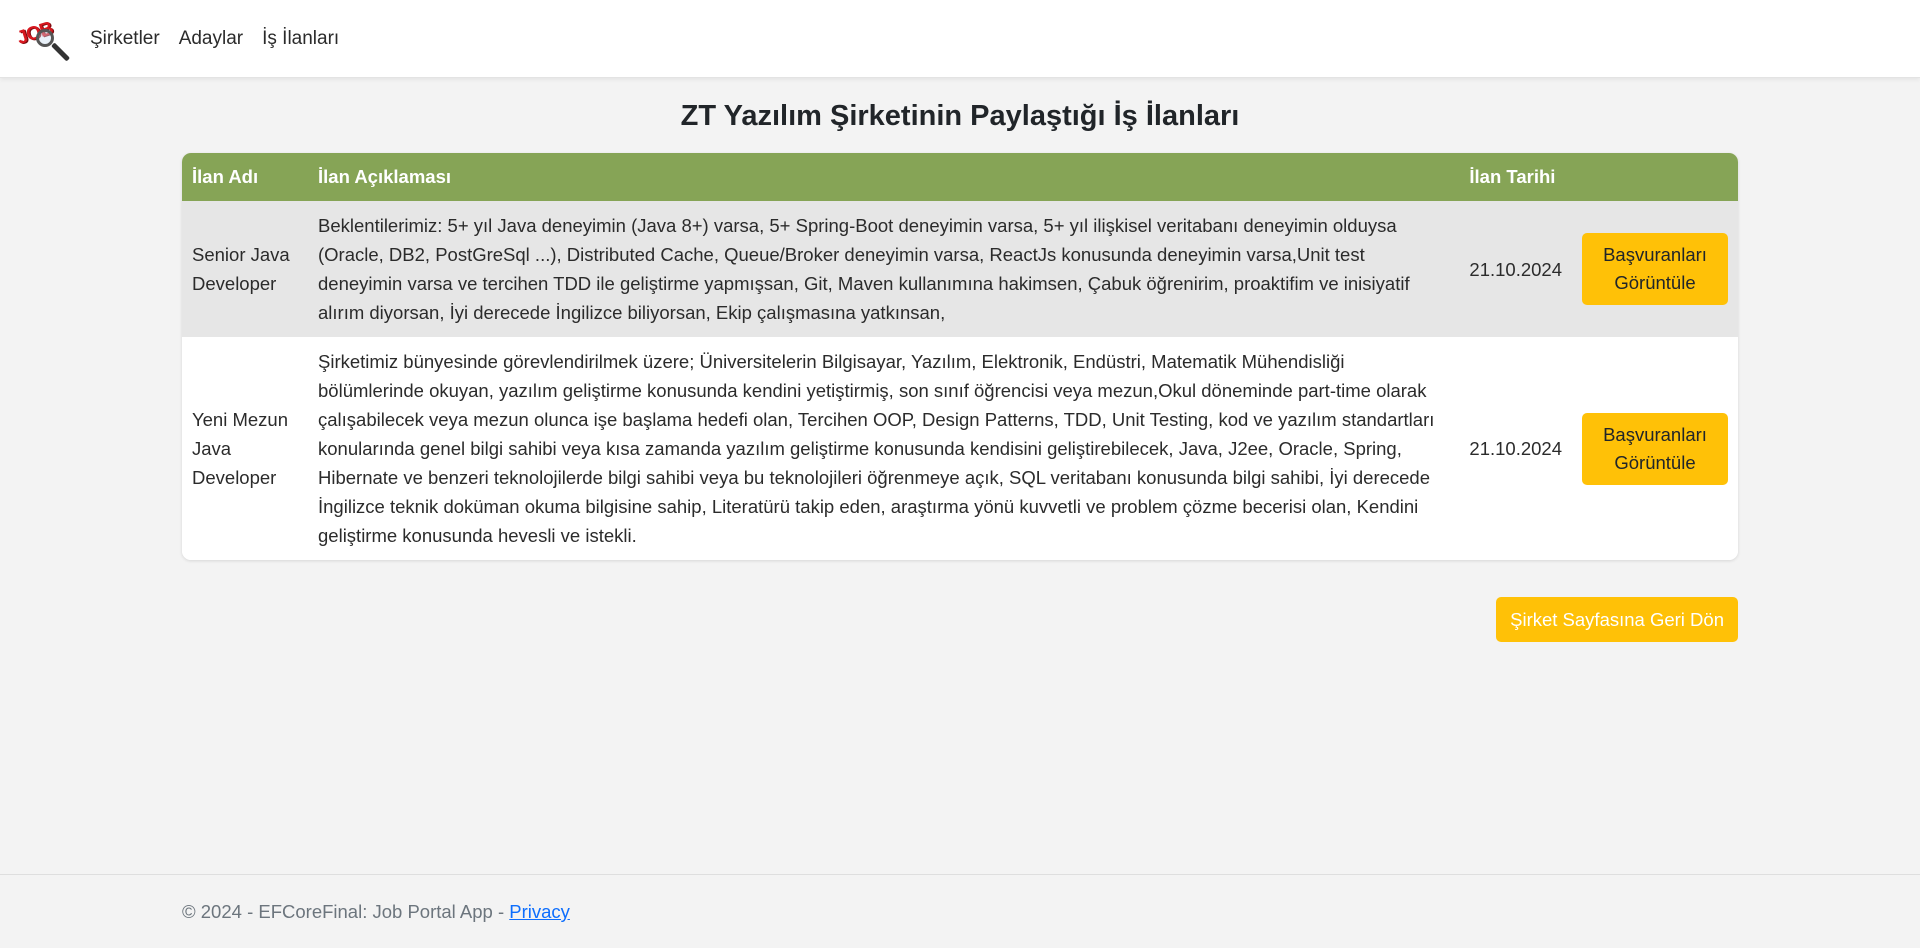  I want to click on header-posting-description: İlan Açıklaması, so click(384, 176).